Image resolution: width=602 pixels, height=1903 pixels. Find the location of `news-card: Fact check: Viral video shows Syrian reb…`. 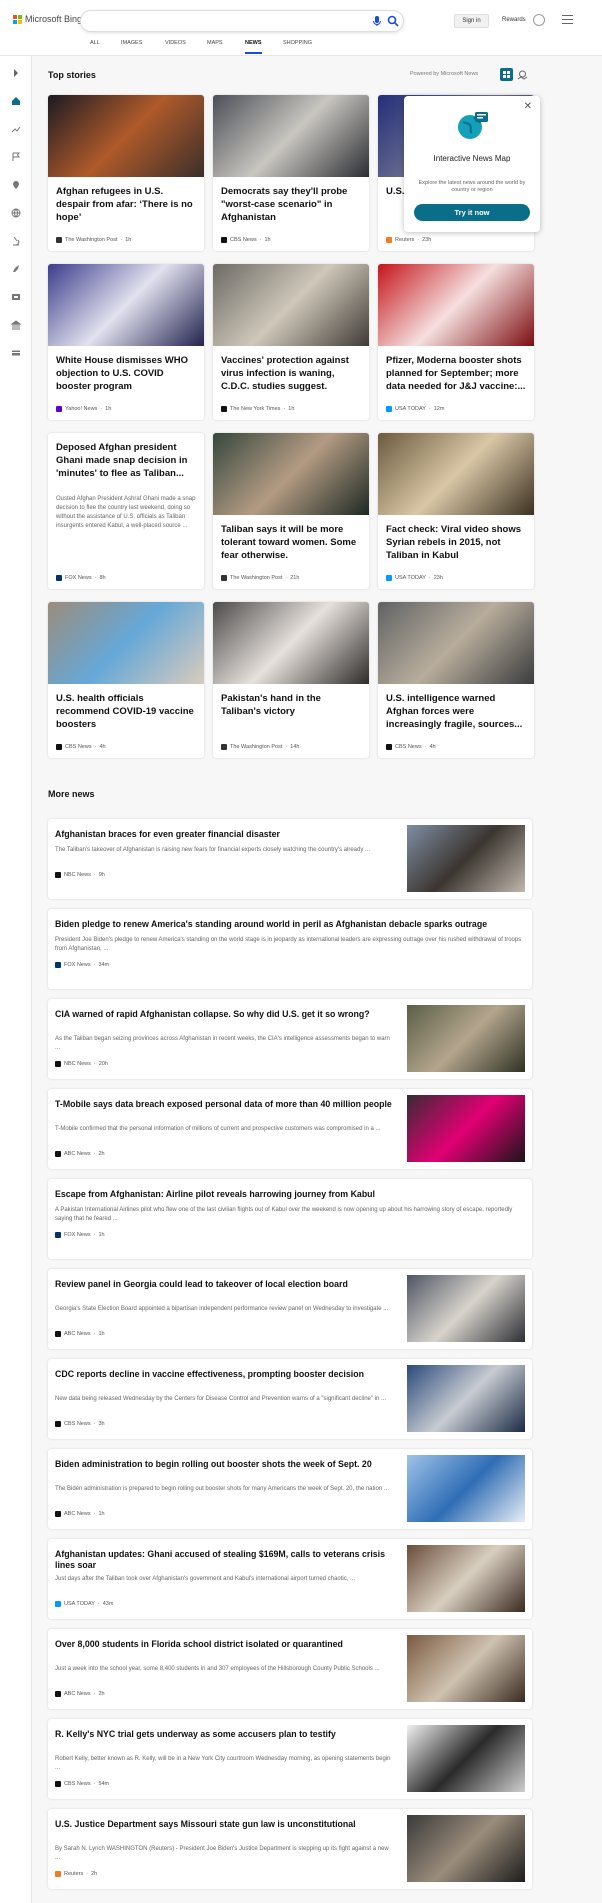

news-card: Fact check: Viral video shows Syrian reb… is located at coordinates (456, 511).